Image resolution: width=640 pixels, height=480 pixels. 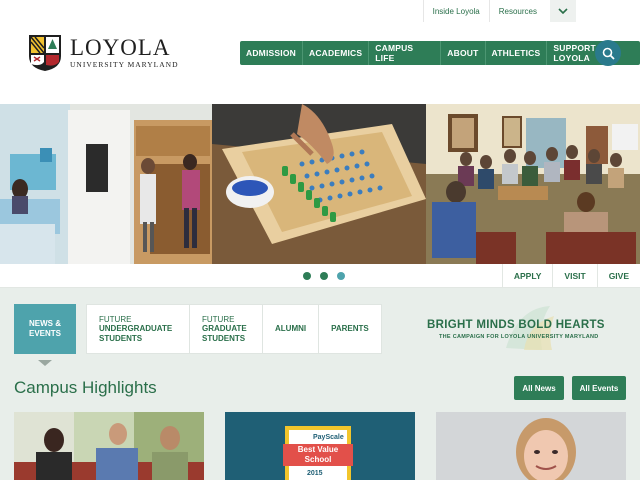 What do you see at coordinates (45, 53) in the screenshot?
I see `crest-icon` at bounding box center [45, 53].